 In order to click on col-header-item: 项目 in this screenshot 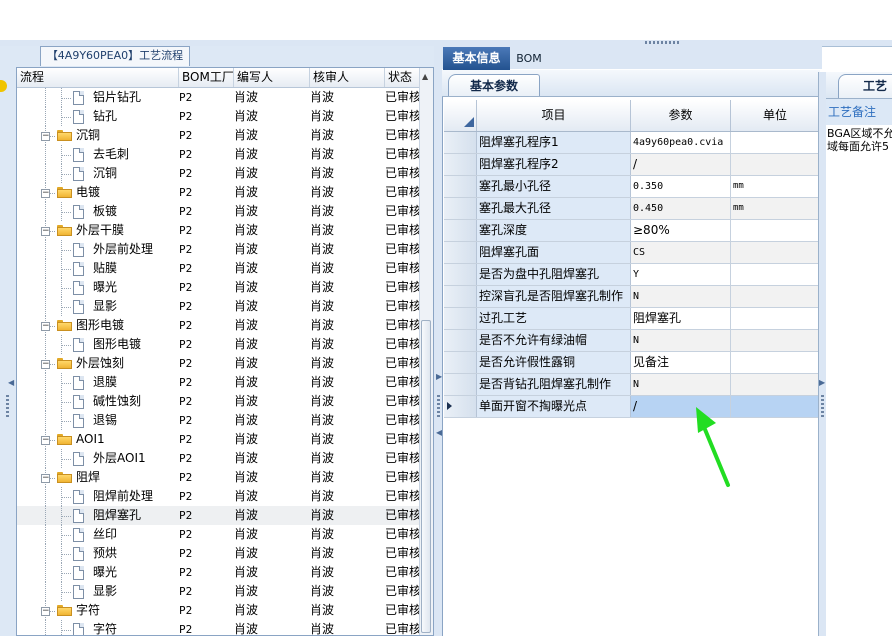, I will do `click(554, 115)`.